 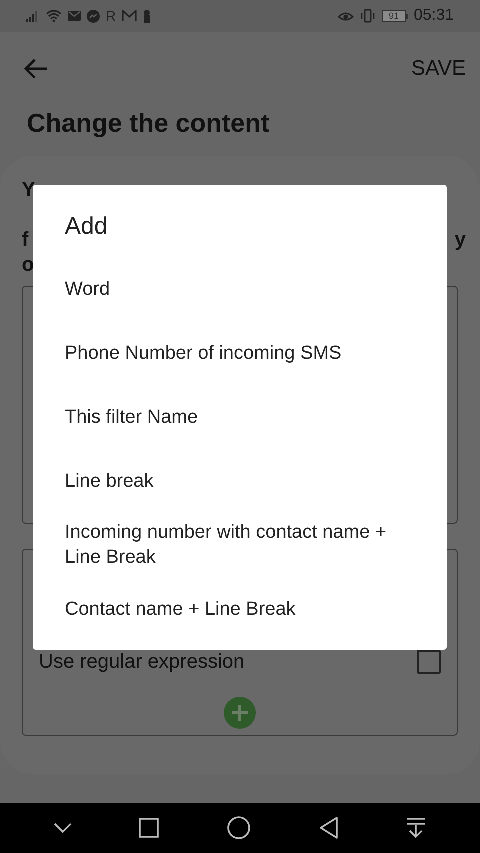 I want to click on chevron-down-icon, so click(x=63, y=828).